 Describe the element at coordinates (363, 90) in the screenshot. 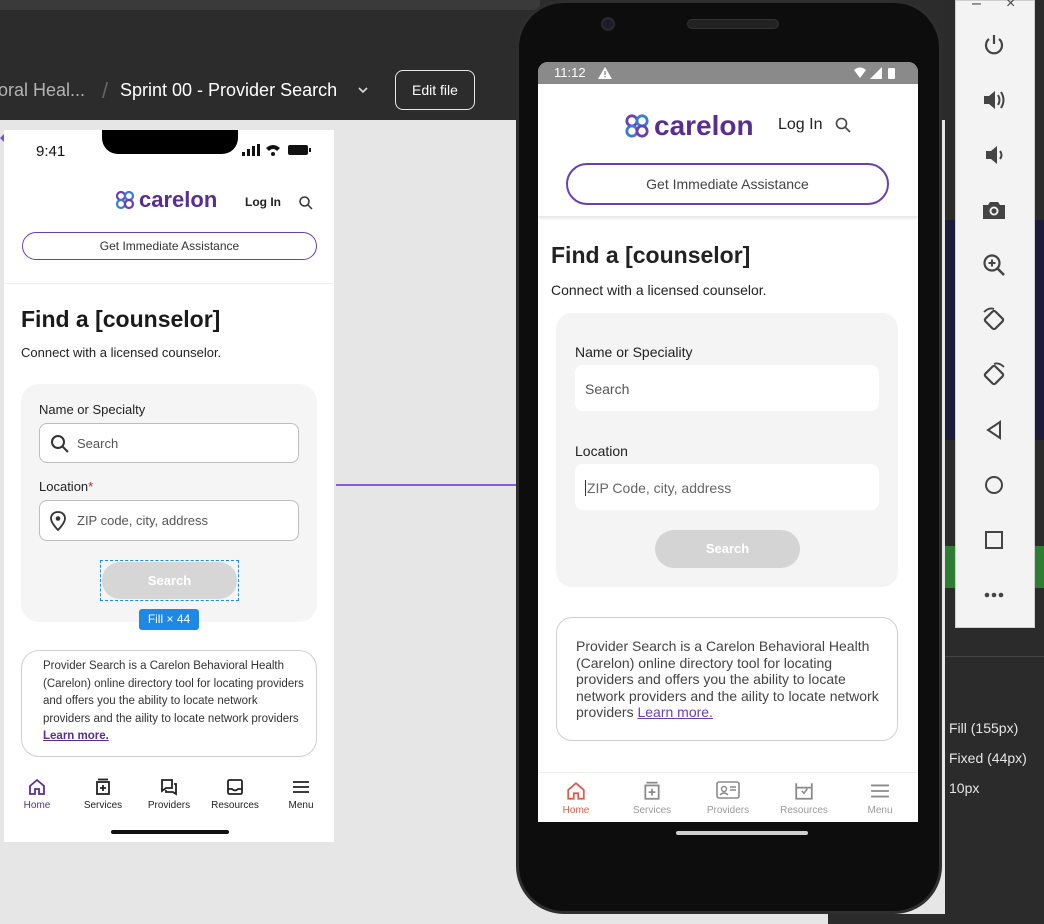

I see `chevron-down-icon` at that location.